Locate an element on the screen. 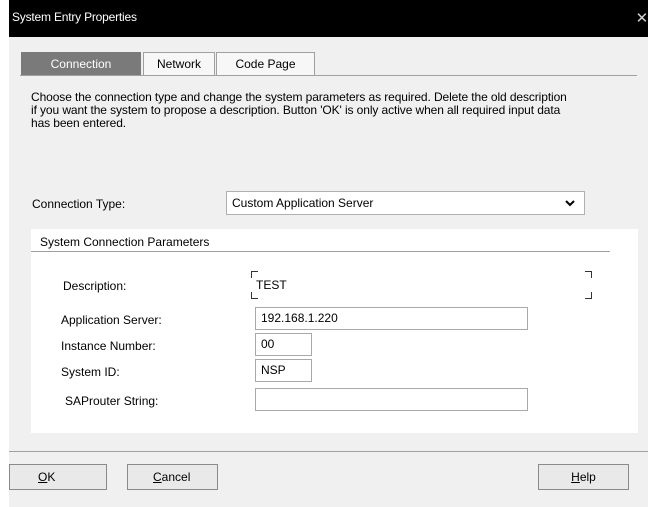  ok-label-rest: K is located at coordinates (51, 477).